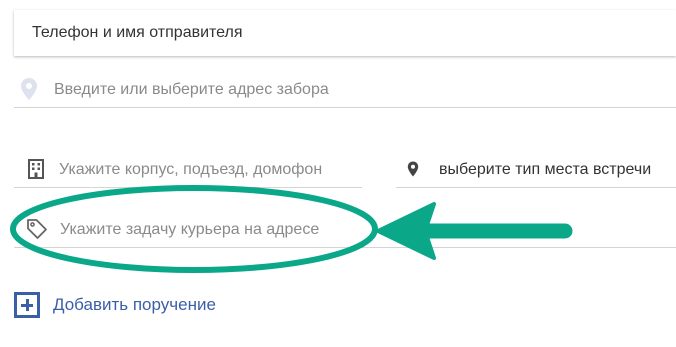  Describe the element at coordinates (188, 187) in the screenshot. I see `building-entrance-underline` at that location.